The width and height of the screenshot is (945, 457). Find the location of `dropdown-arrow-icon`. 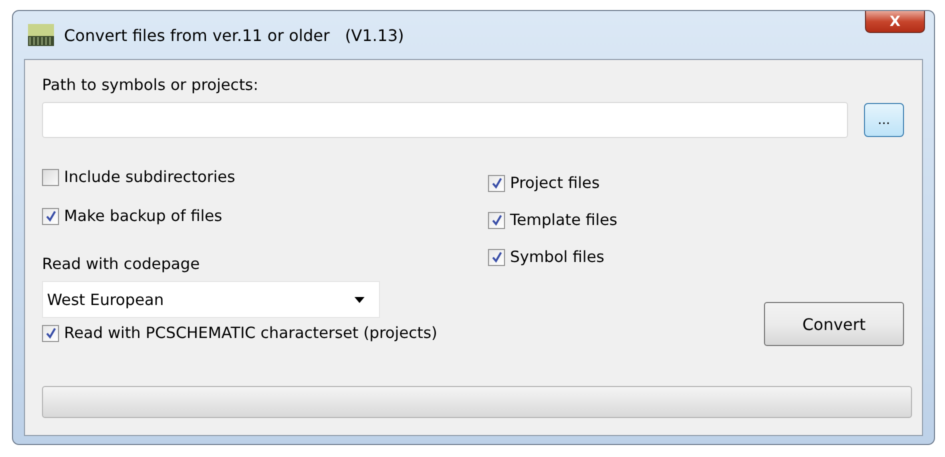

dropdown-arrow-icon is located at coordinates (359, 299).